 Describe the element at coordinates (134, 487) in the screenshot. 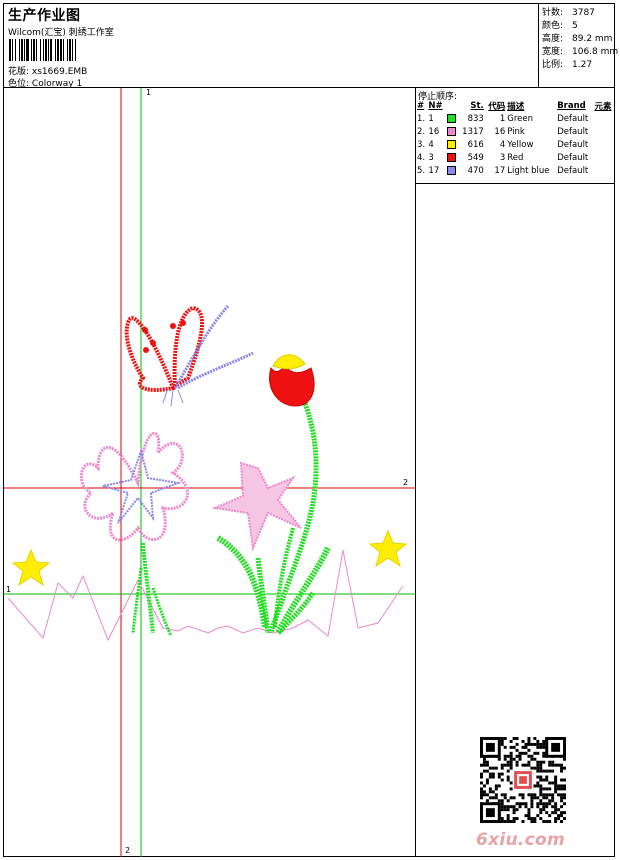

I see `pink-flower` at that location.